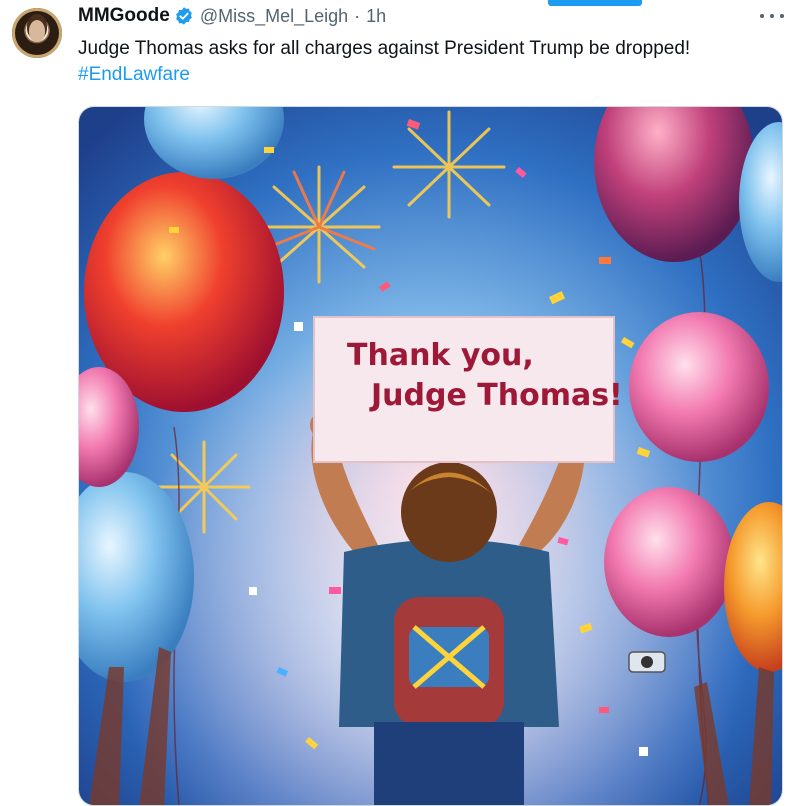  Describe the element at coordinates (440, 355) in the screenshot. I see `sign-text-line1: Thank you,` at that location.